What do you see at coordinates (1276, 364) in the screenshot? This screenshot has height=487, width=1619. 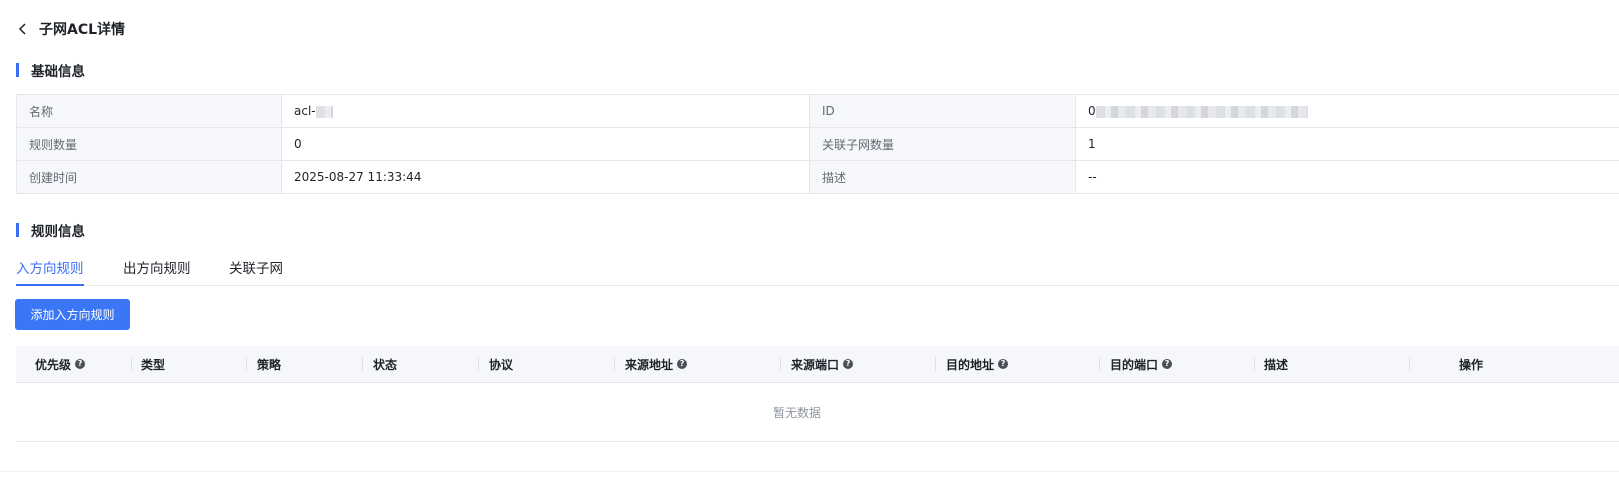 I see `col-description: 描述` at bounding box center [1276, 364].